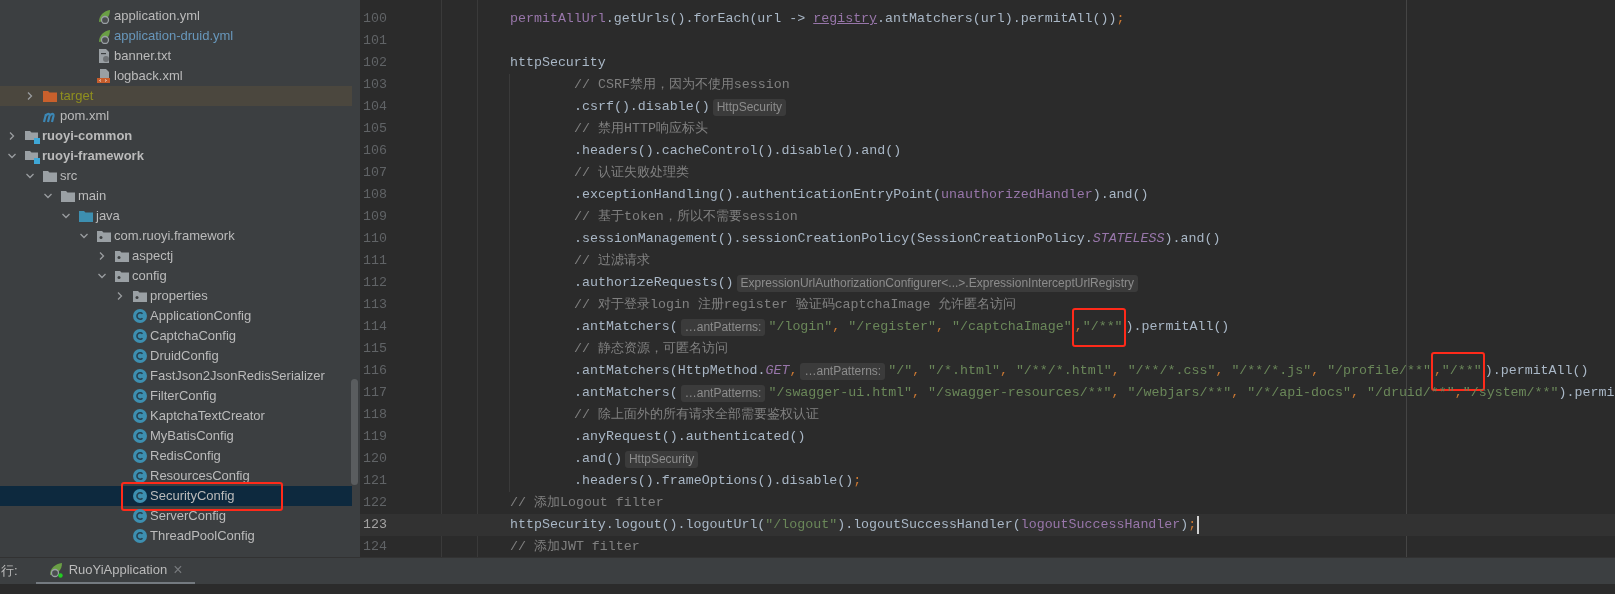 This screenshot has width=1615, height=594. What do you see at coordinates (374, 547) in the screenshot?
I see `line-number: 124` at bounding box center [374, 547].